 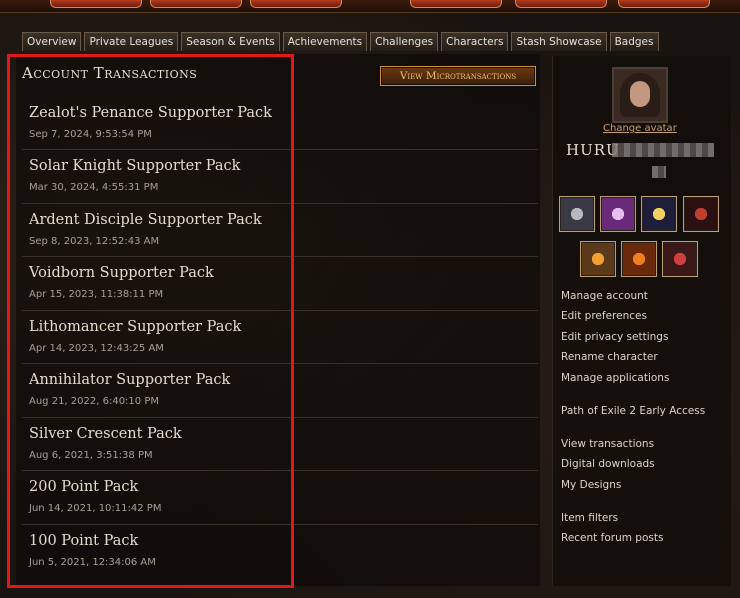 What do you see at coordinates (105, 433) in the screenshot?
I see `transaction-name: Silver Crescent Pack` at bounding box center [105, 433].